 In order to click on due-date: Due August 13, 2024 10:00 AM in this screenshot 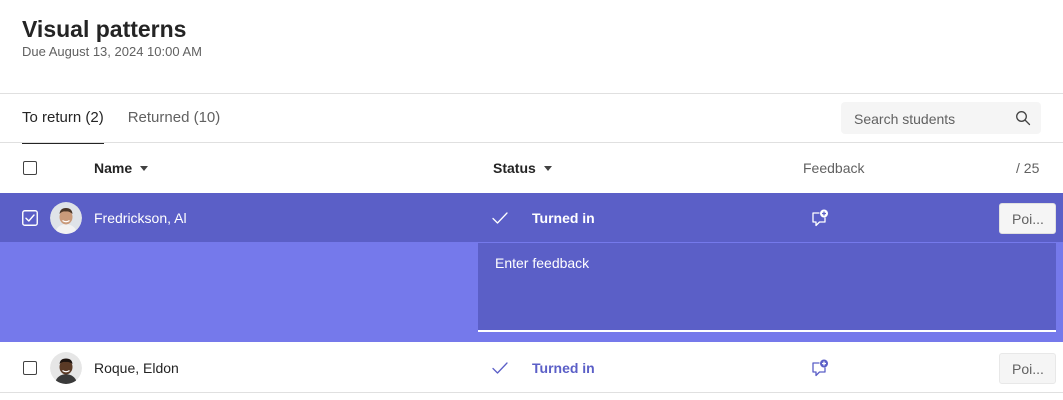, I will do `click(112, 51)`.